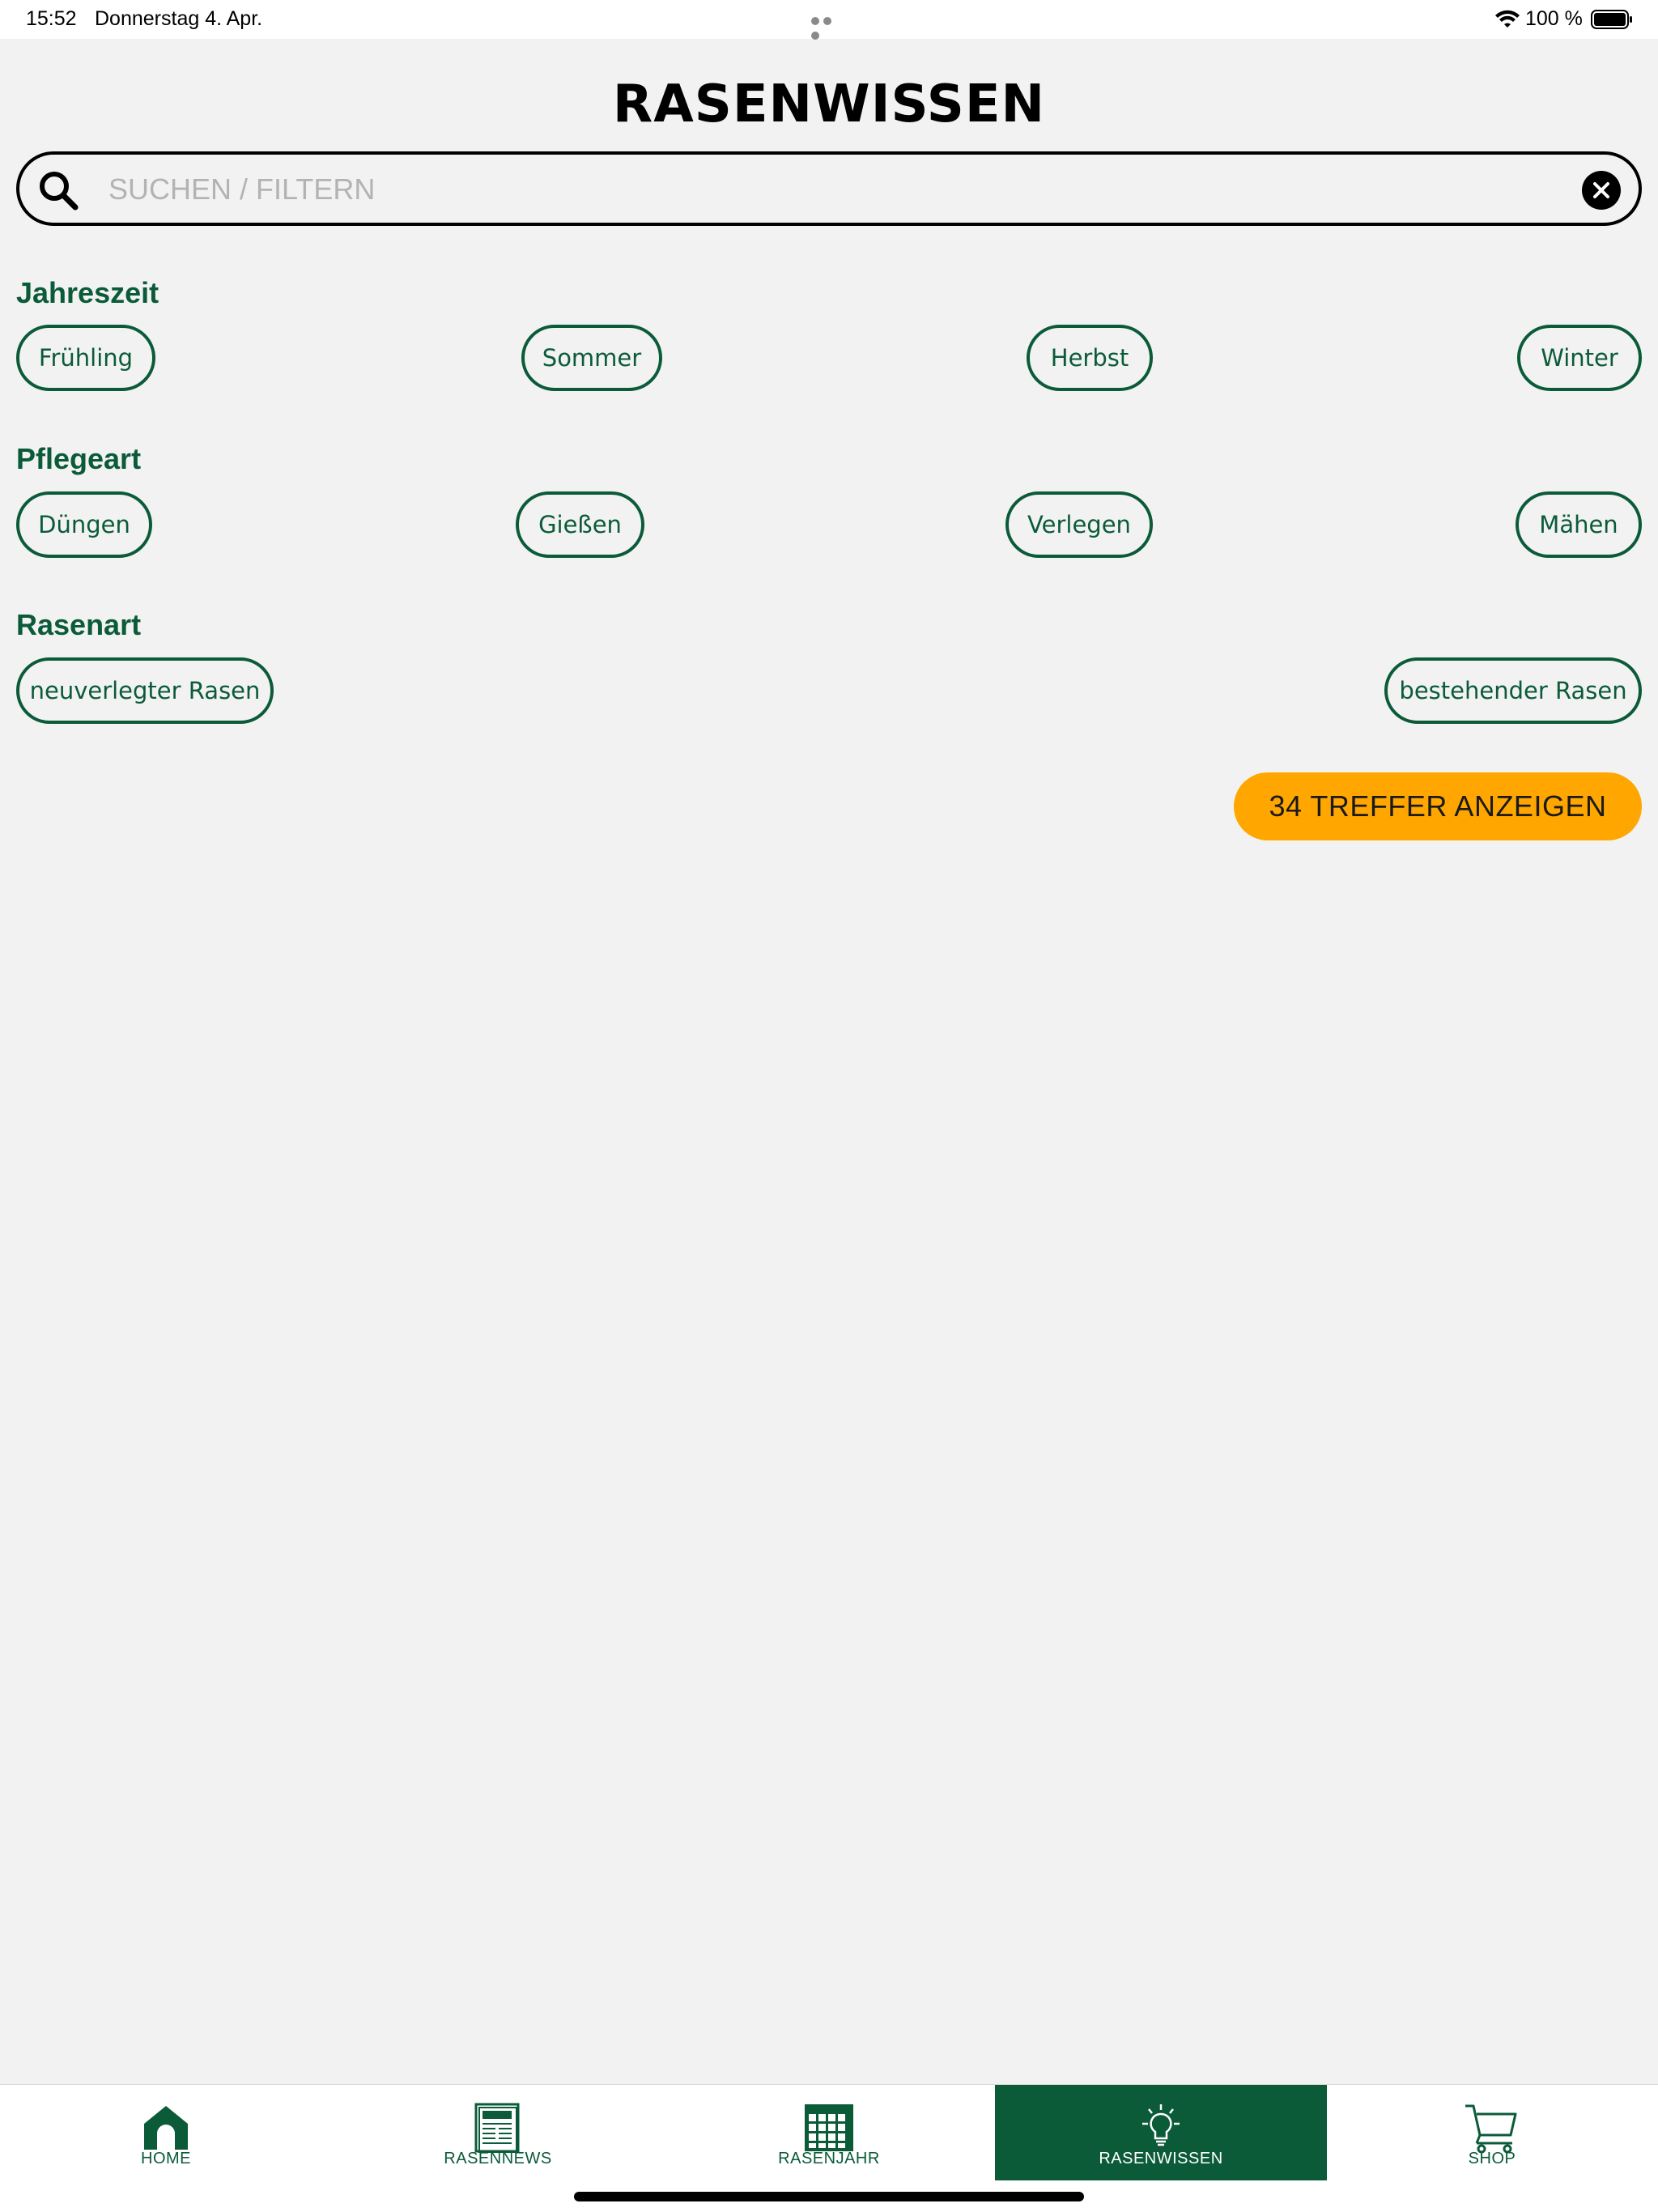 This screenshot has width=1658, height=2212. I want to click on chip-bestehender-rasen: bestehender Rasen, so click(1513, 690).